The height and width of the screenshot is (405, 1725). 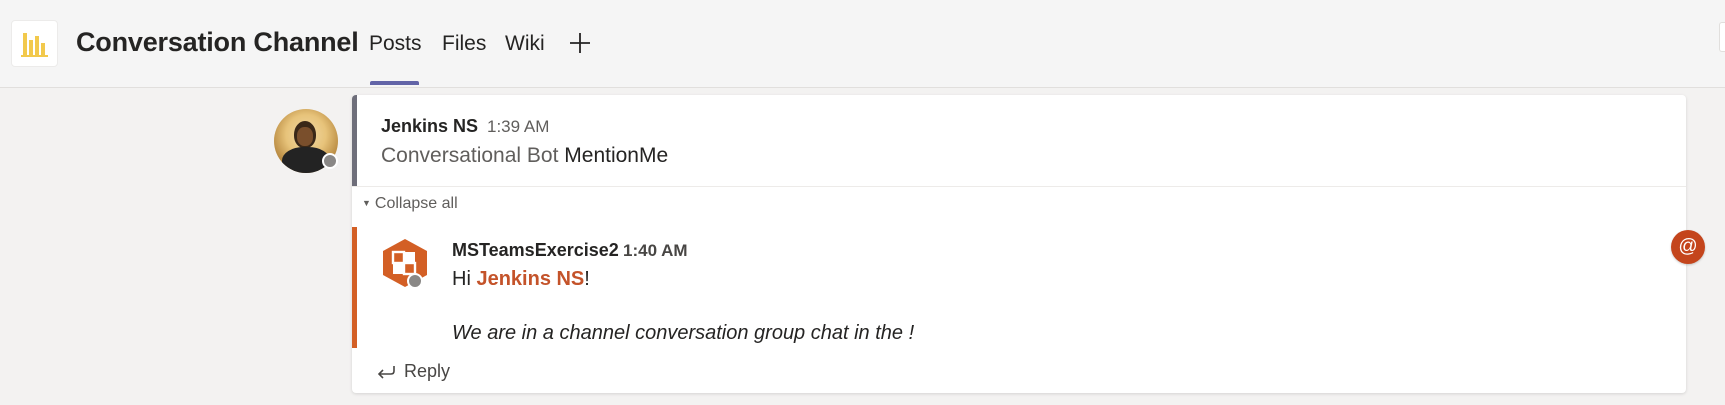 I want to click on reply-button: Reply, so click(x=413, y=371).